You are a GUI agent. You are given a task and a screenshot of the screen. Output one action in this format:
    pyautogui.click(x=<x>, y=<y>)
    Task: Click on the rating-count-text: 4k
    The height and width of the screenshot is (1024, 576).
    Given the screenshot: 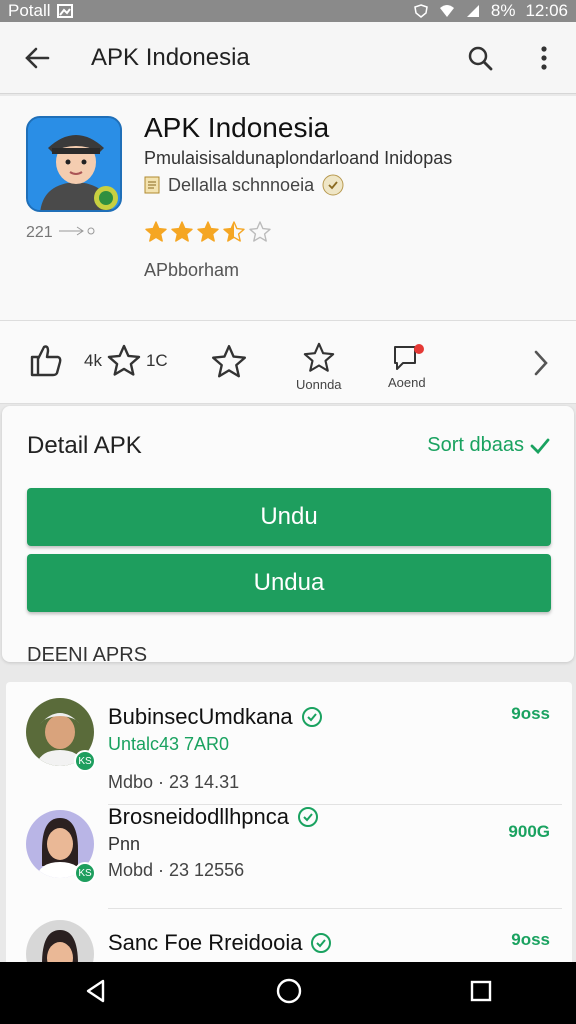 What is the action you would take?
    pyautogui.click(x=93, y=360)
    